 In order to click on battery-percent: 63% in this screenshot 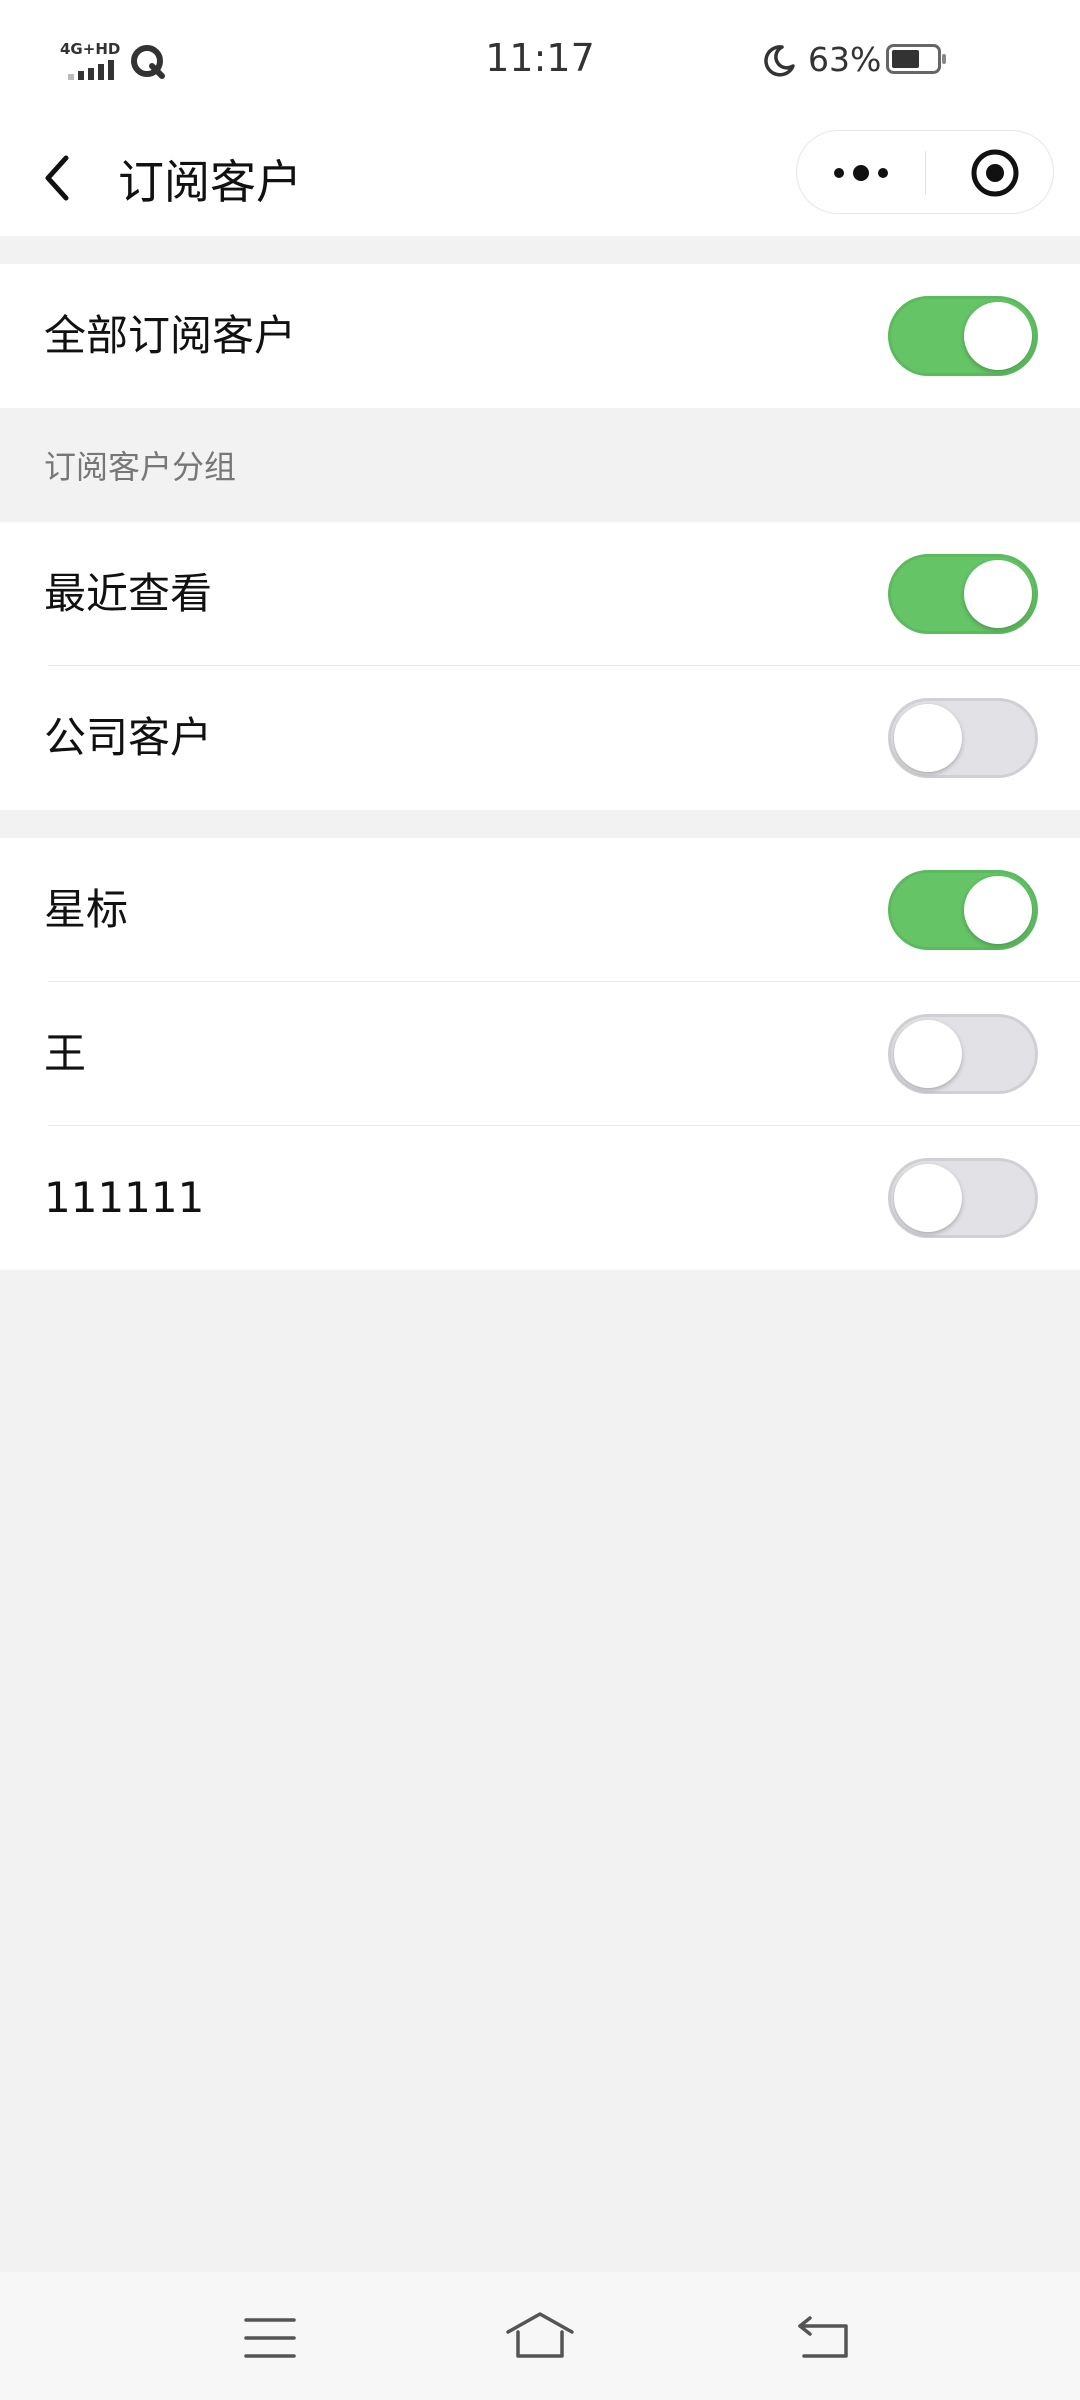, I will do `click(845, 59)`.